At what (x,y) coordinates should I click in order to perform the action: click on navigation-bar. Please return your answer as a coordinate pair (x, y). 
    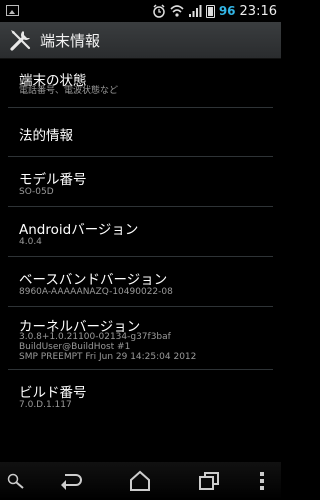
    Looking at the image, I should click on (140, 481).